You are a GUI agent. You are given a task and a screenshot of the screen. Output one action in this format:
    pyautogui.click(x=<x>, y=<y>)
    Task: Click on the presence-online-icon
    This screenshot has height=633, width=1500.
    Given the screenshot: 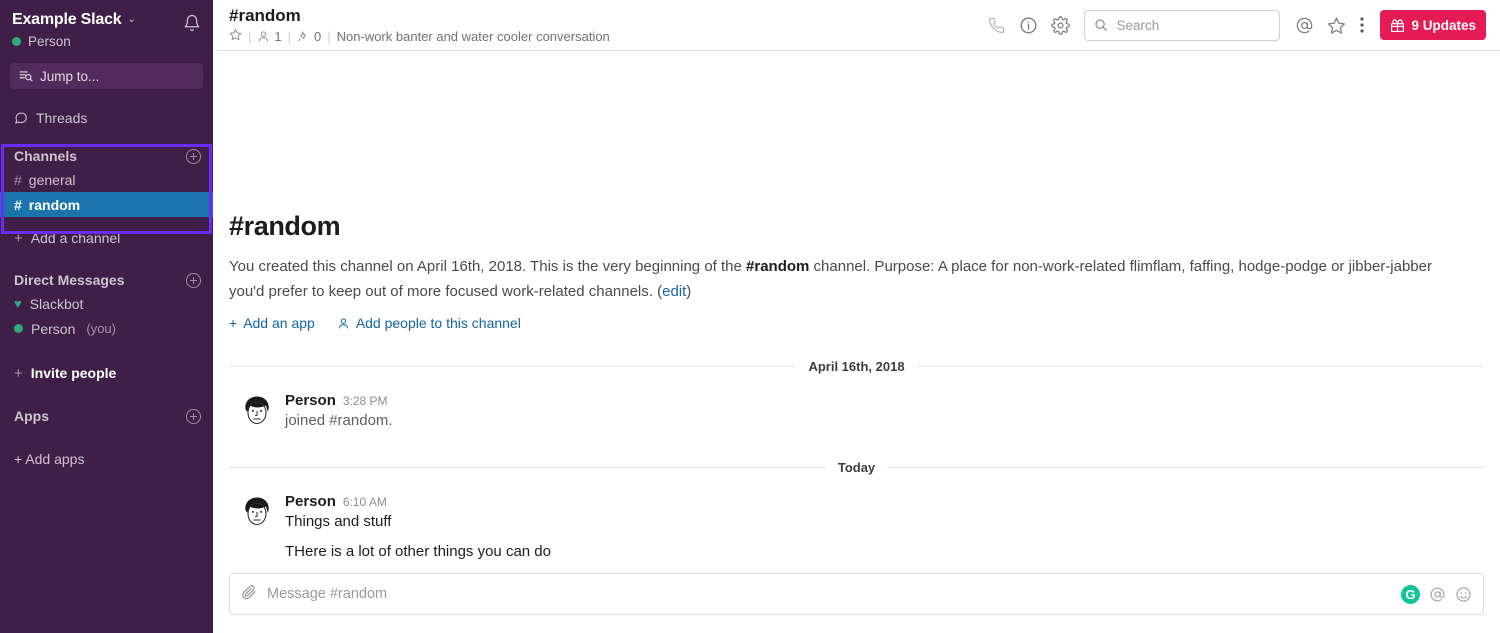 What is the action you would take?
    pyautogui.click(x=18, y=328)
    